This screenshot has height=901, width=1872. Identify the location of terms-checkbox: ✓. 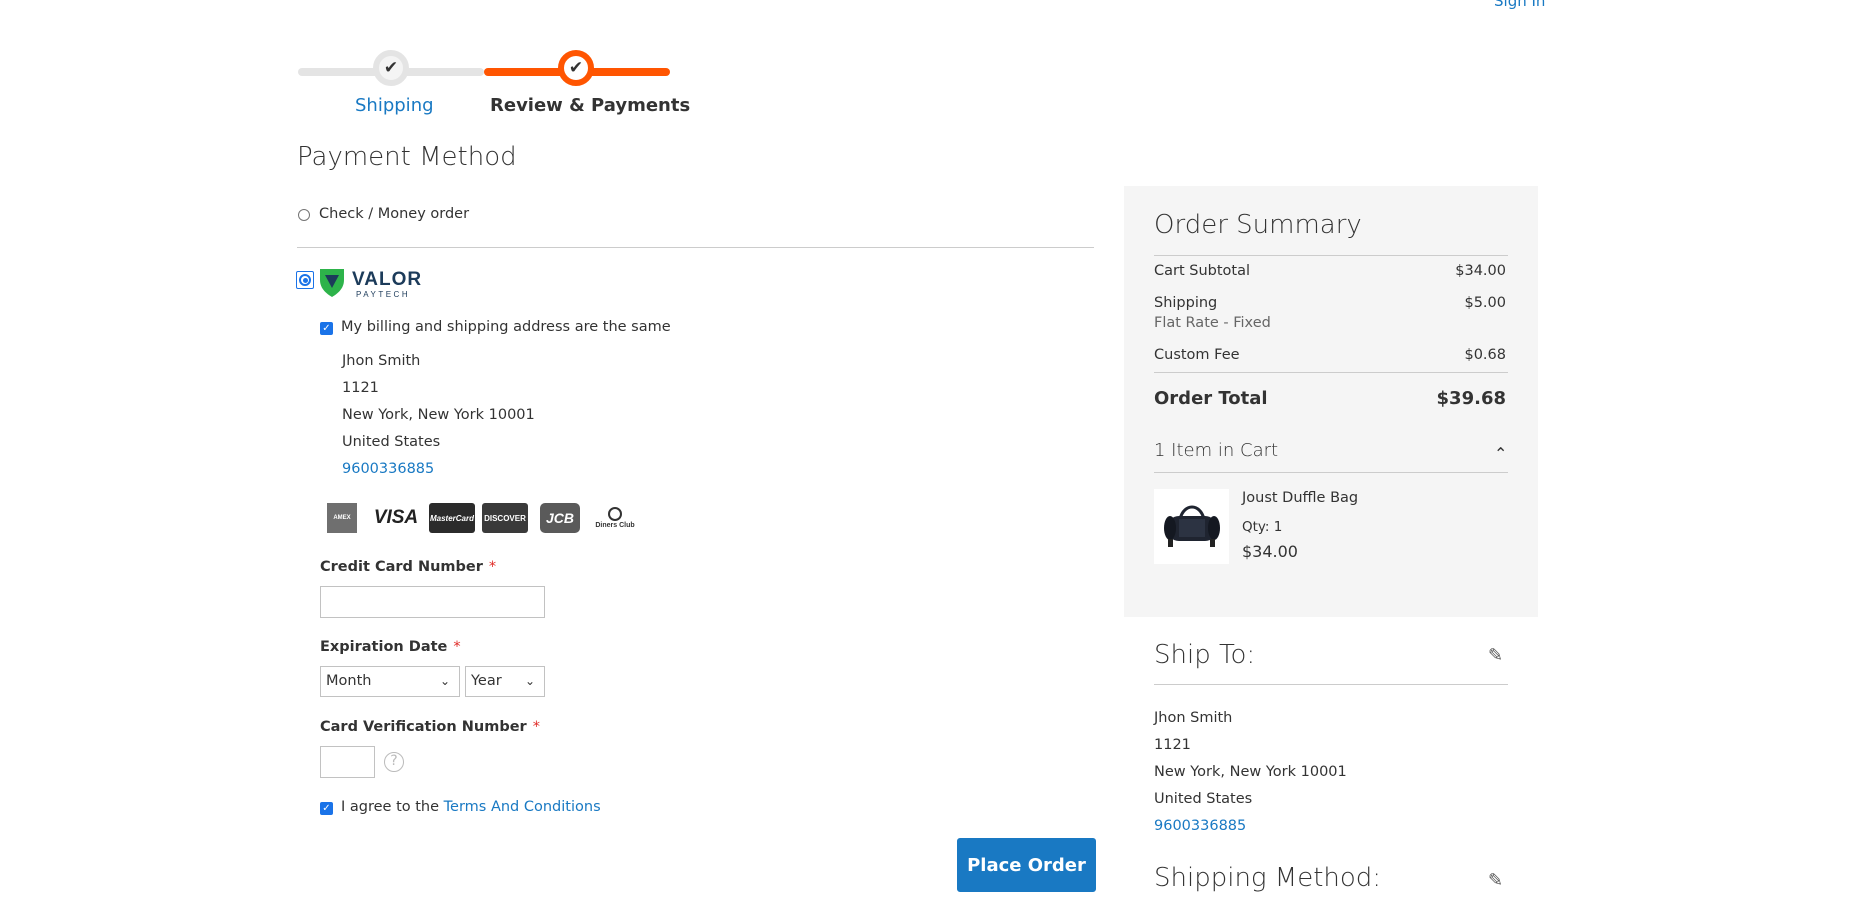
(326, 808).